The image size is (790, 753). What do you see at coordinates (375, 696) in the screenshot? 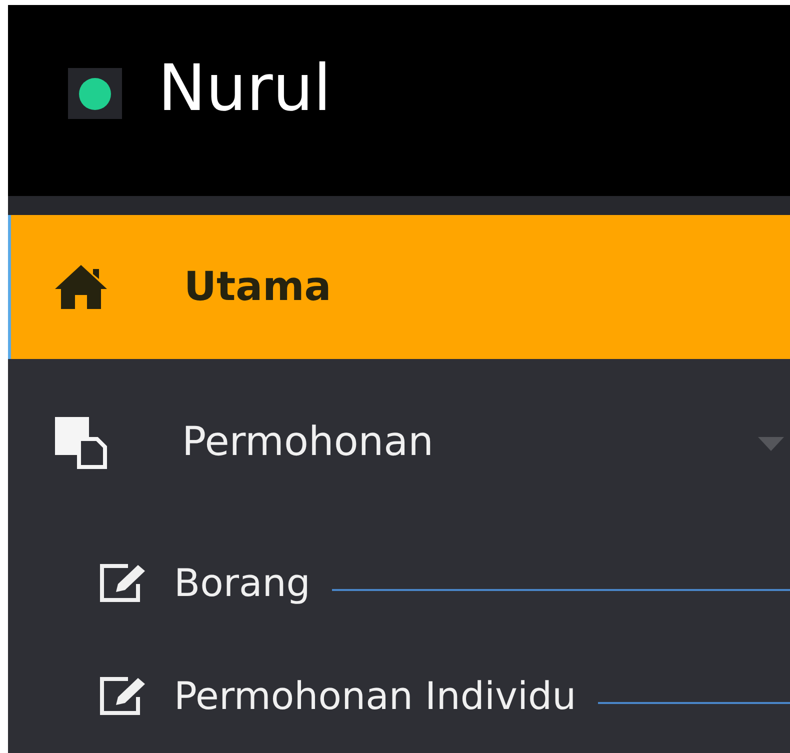
I see `submenu-item: Permohonan Individu` at bounding box center [375, 696].